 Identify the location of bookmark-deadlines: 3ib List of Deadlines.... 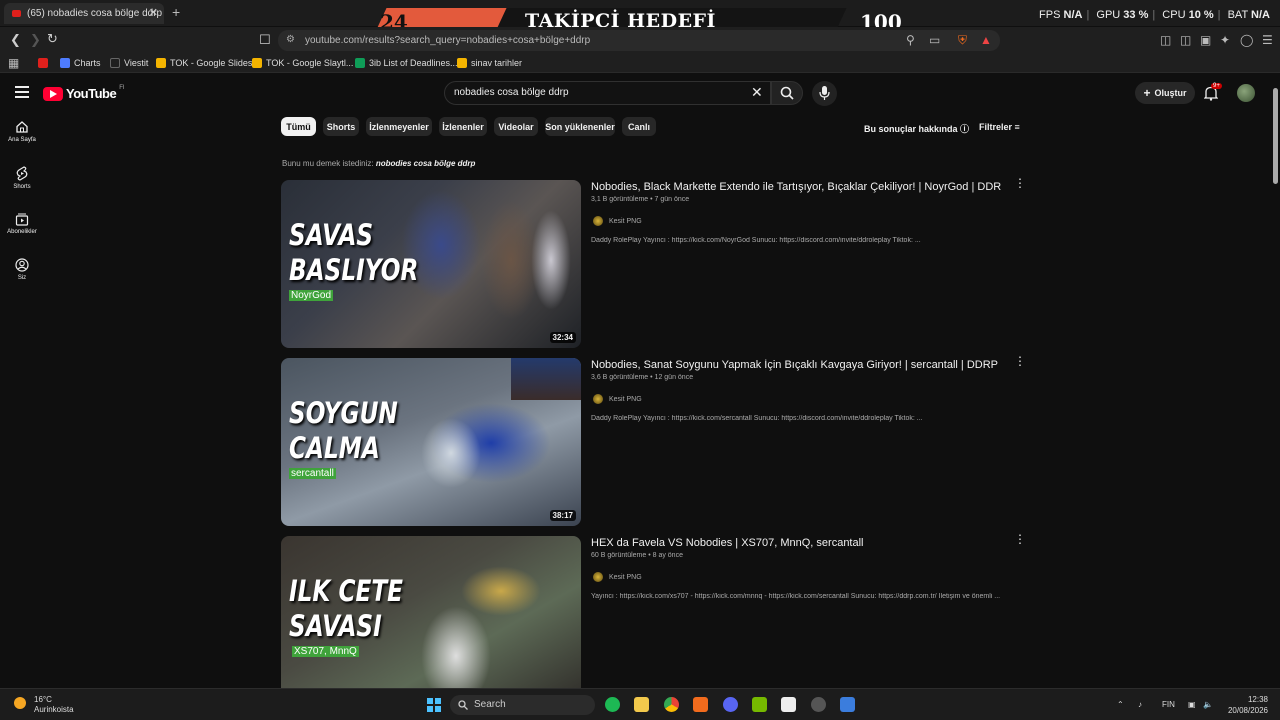
(406, 63).